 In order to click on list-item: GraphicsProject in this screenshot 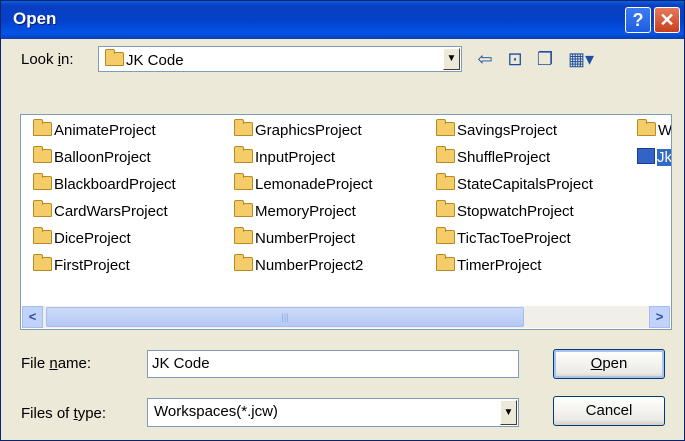, I will do `click(298, 130)`.